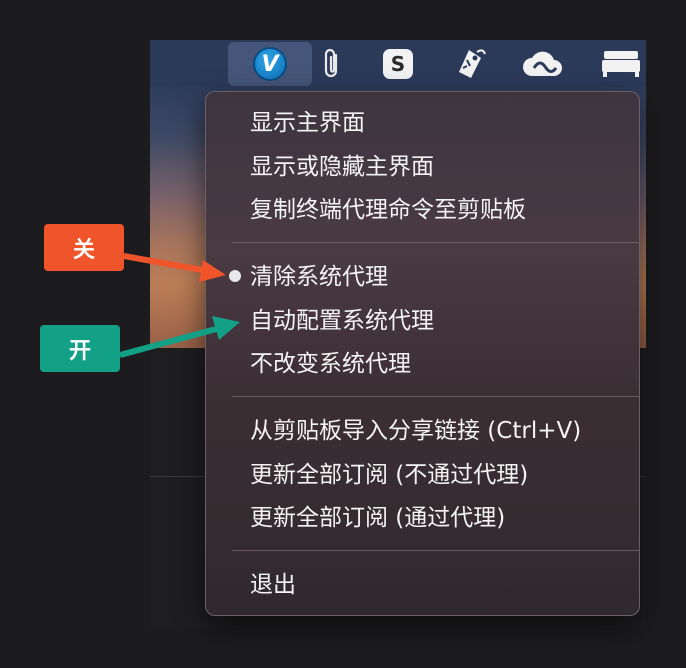 The height and width of the screenshot is (668, 686). I want to click on annotation-arrows, so click(179, 305).